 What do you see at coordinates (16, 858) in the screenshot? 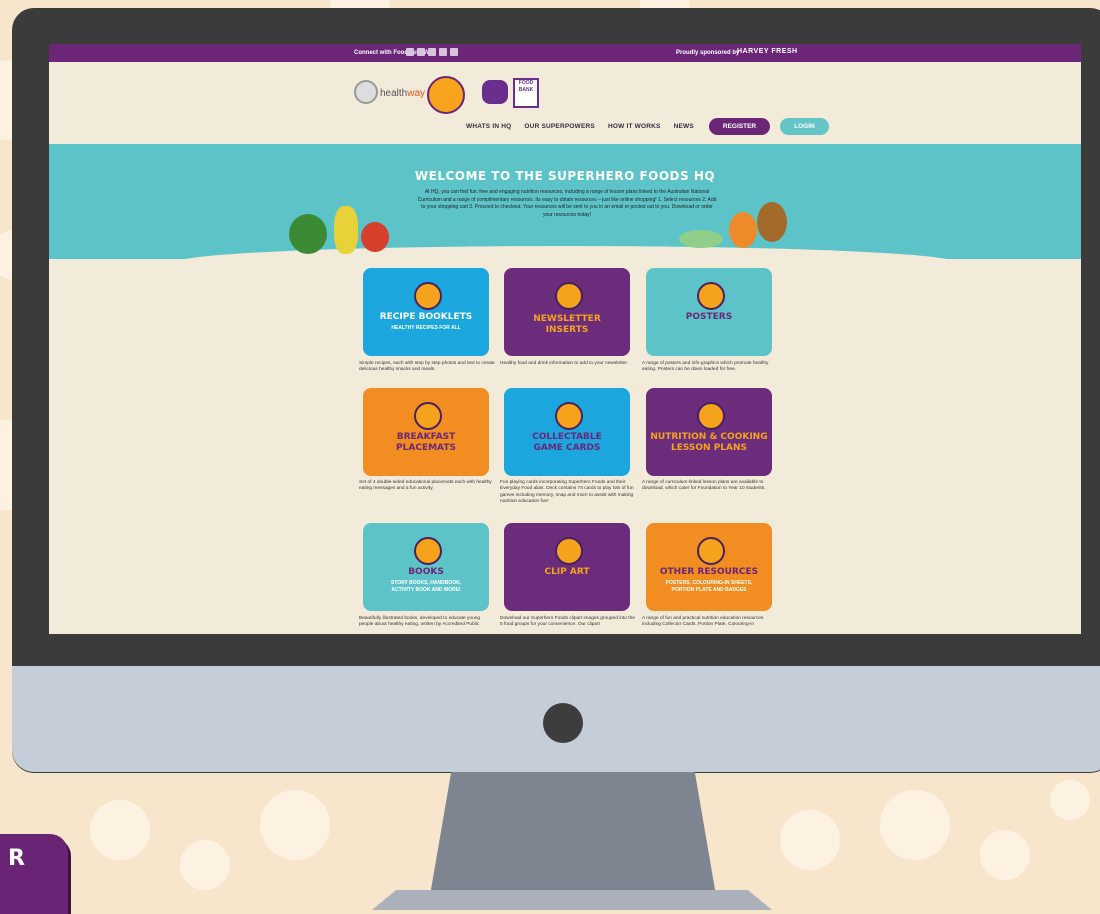
I see `badge-label: R` at bounding box center [16, 858].